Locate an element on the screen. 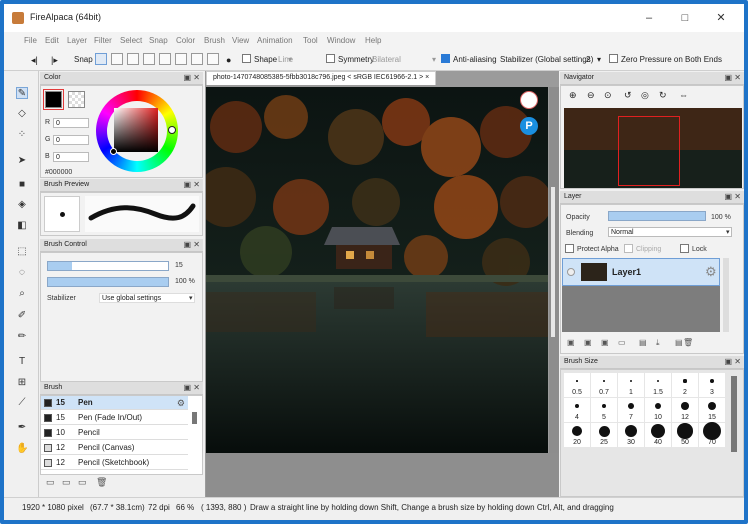  folder-icon: ▭ is located at coordinates (66, 482).